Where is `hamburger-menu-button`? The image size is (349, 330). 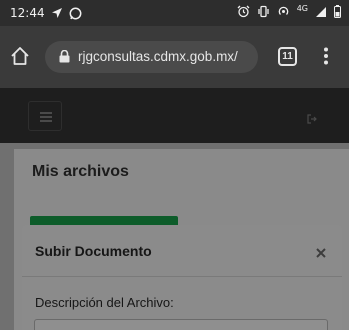 hamburger-menu-button is located at coordinates (45, 116).